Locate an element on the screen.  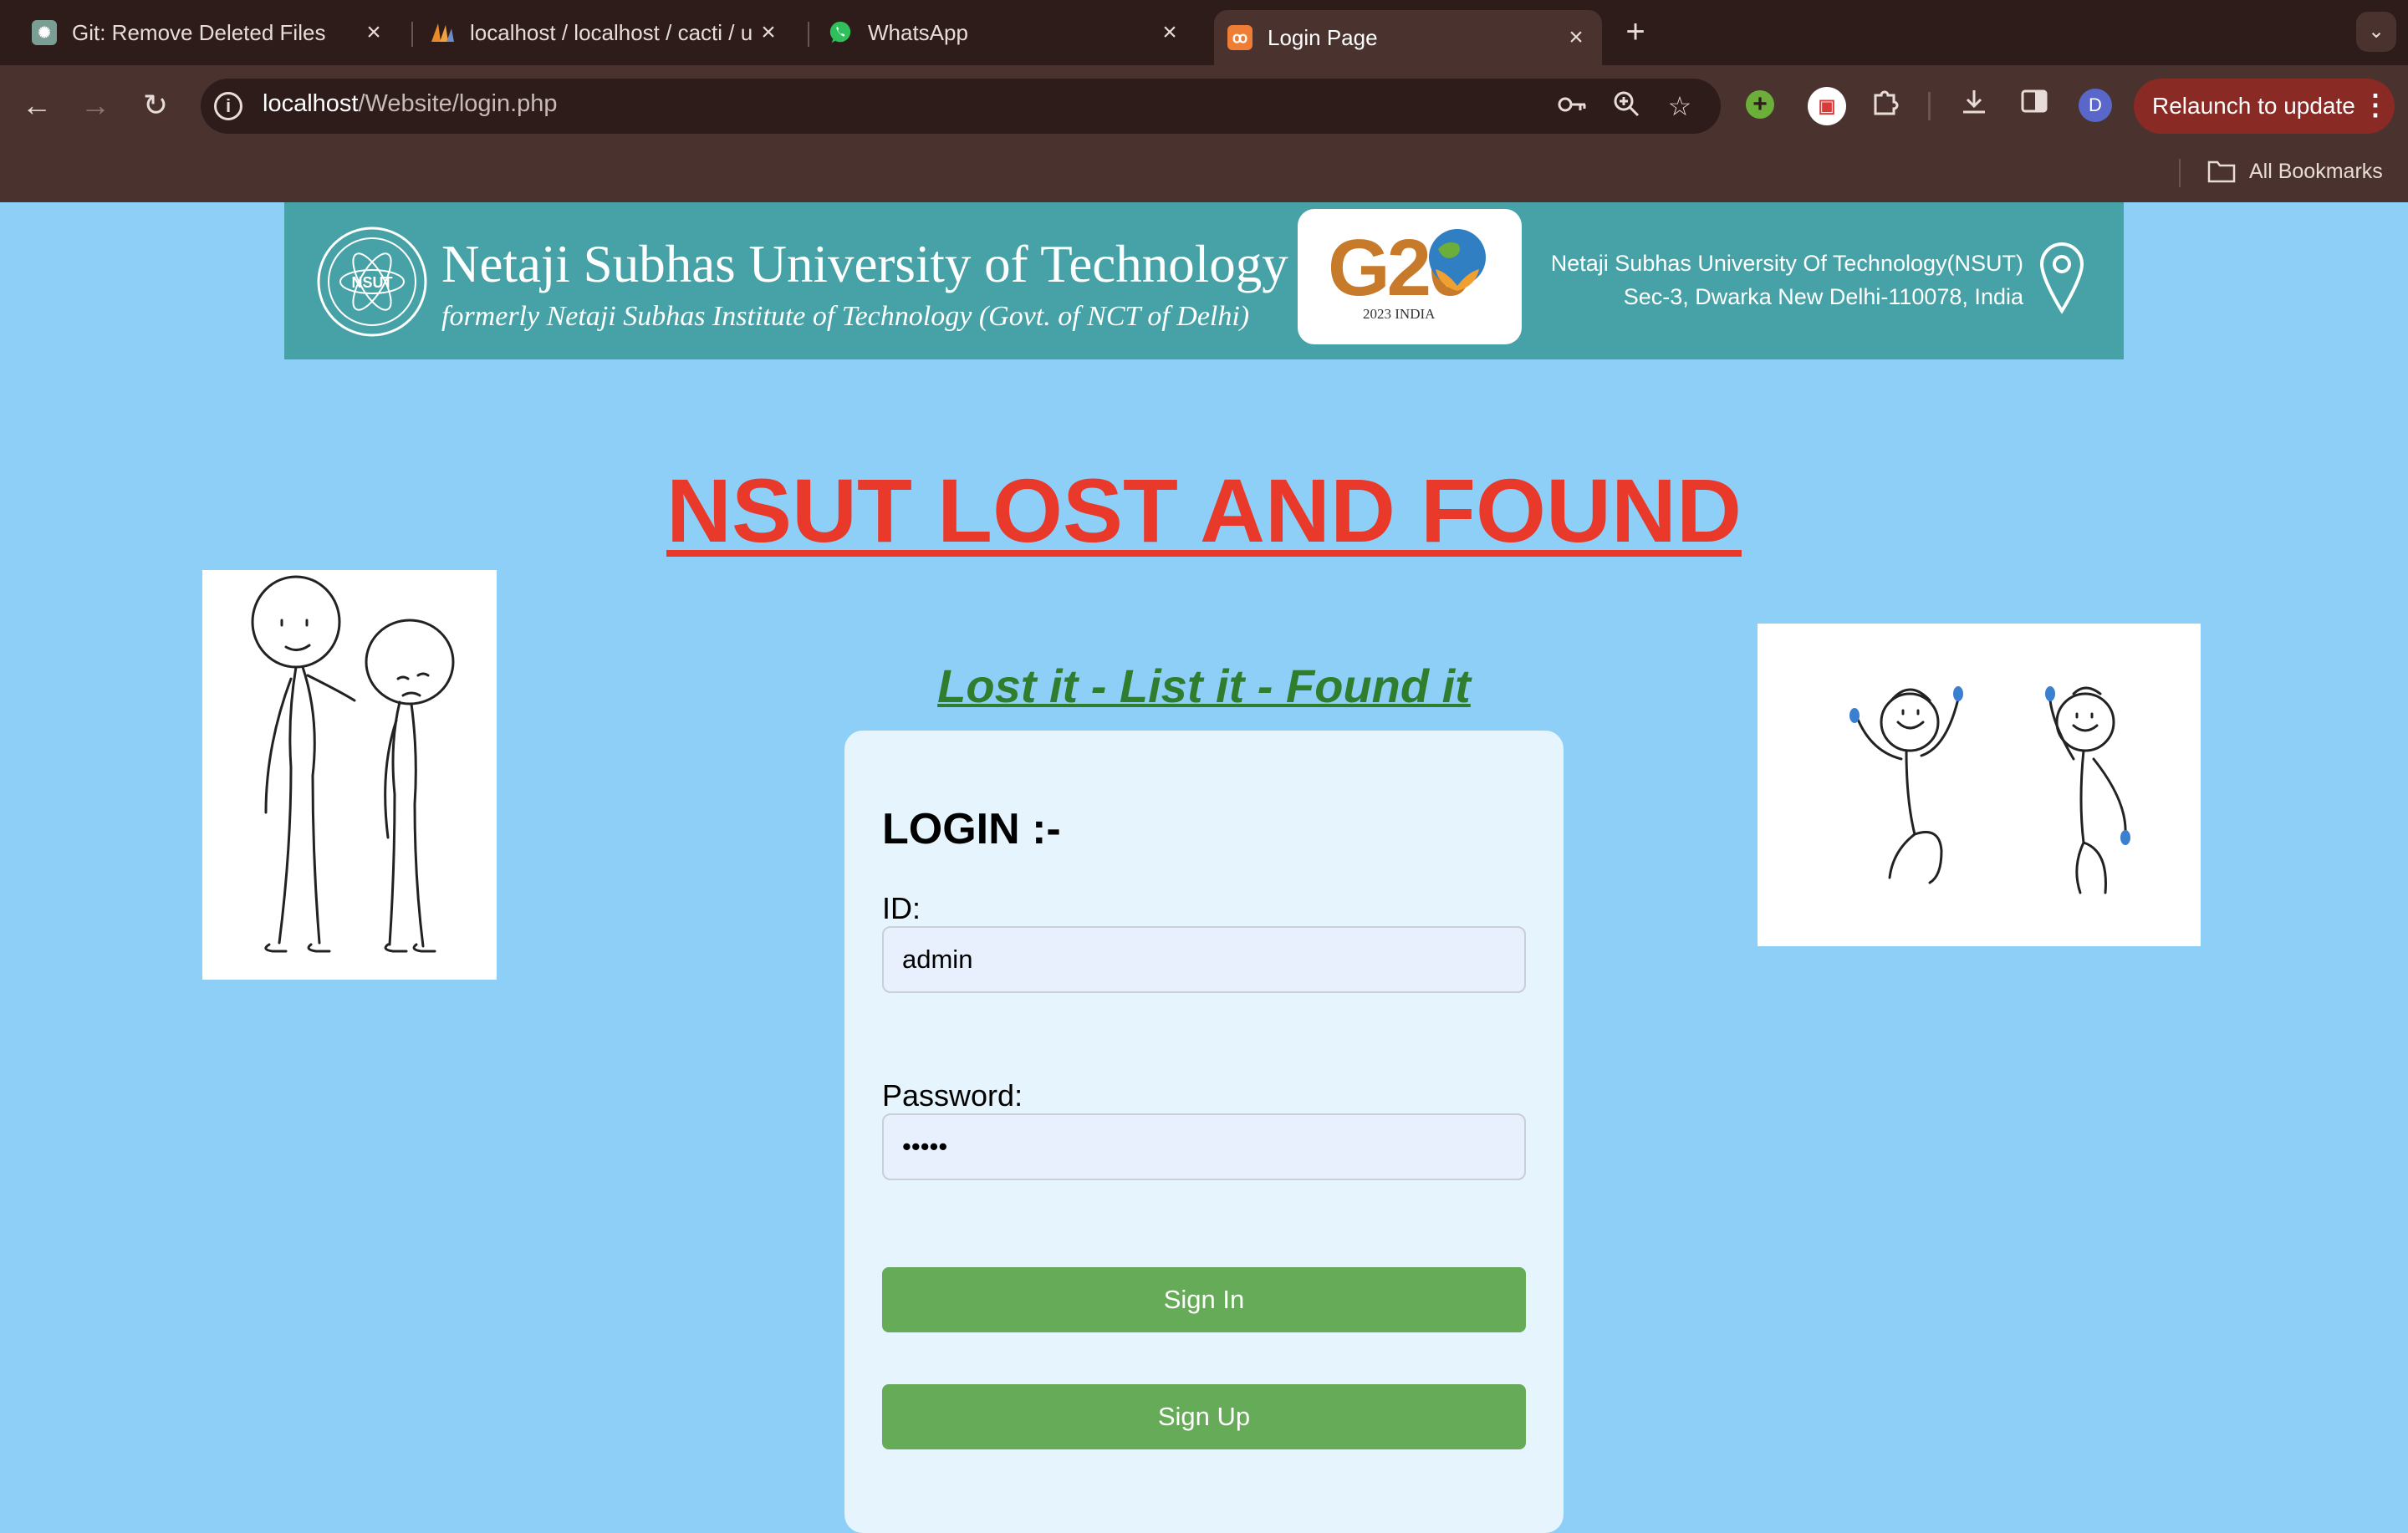
toolbar-separator is located at coordinates (1930, 106).